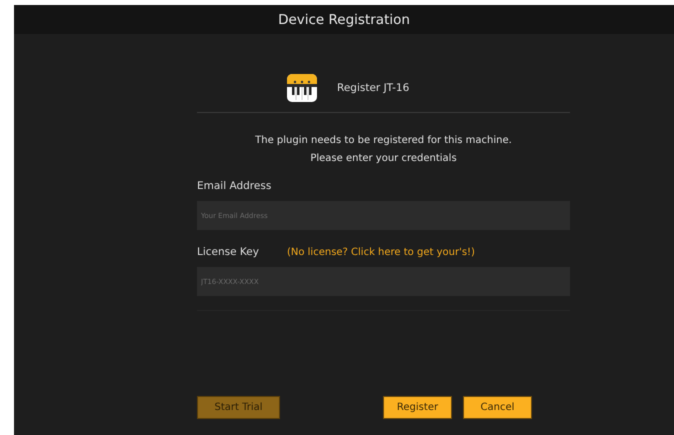 The width and height of the screenshot is (674, 435). Describe the element at coordinates (497, 407) in the screenshot. I see `cancel-button: Cancel` at that location.